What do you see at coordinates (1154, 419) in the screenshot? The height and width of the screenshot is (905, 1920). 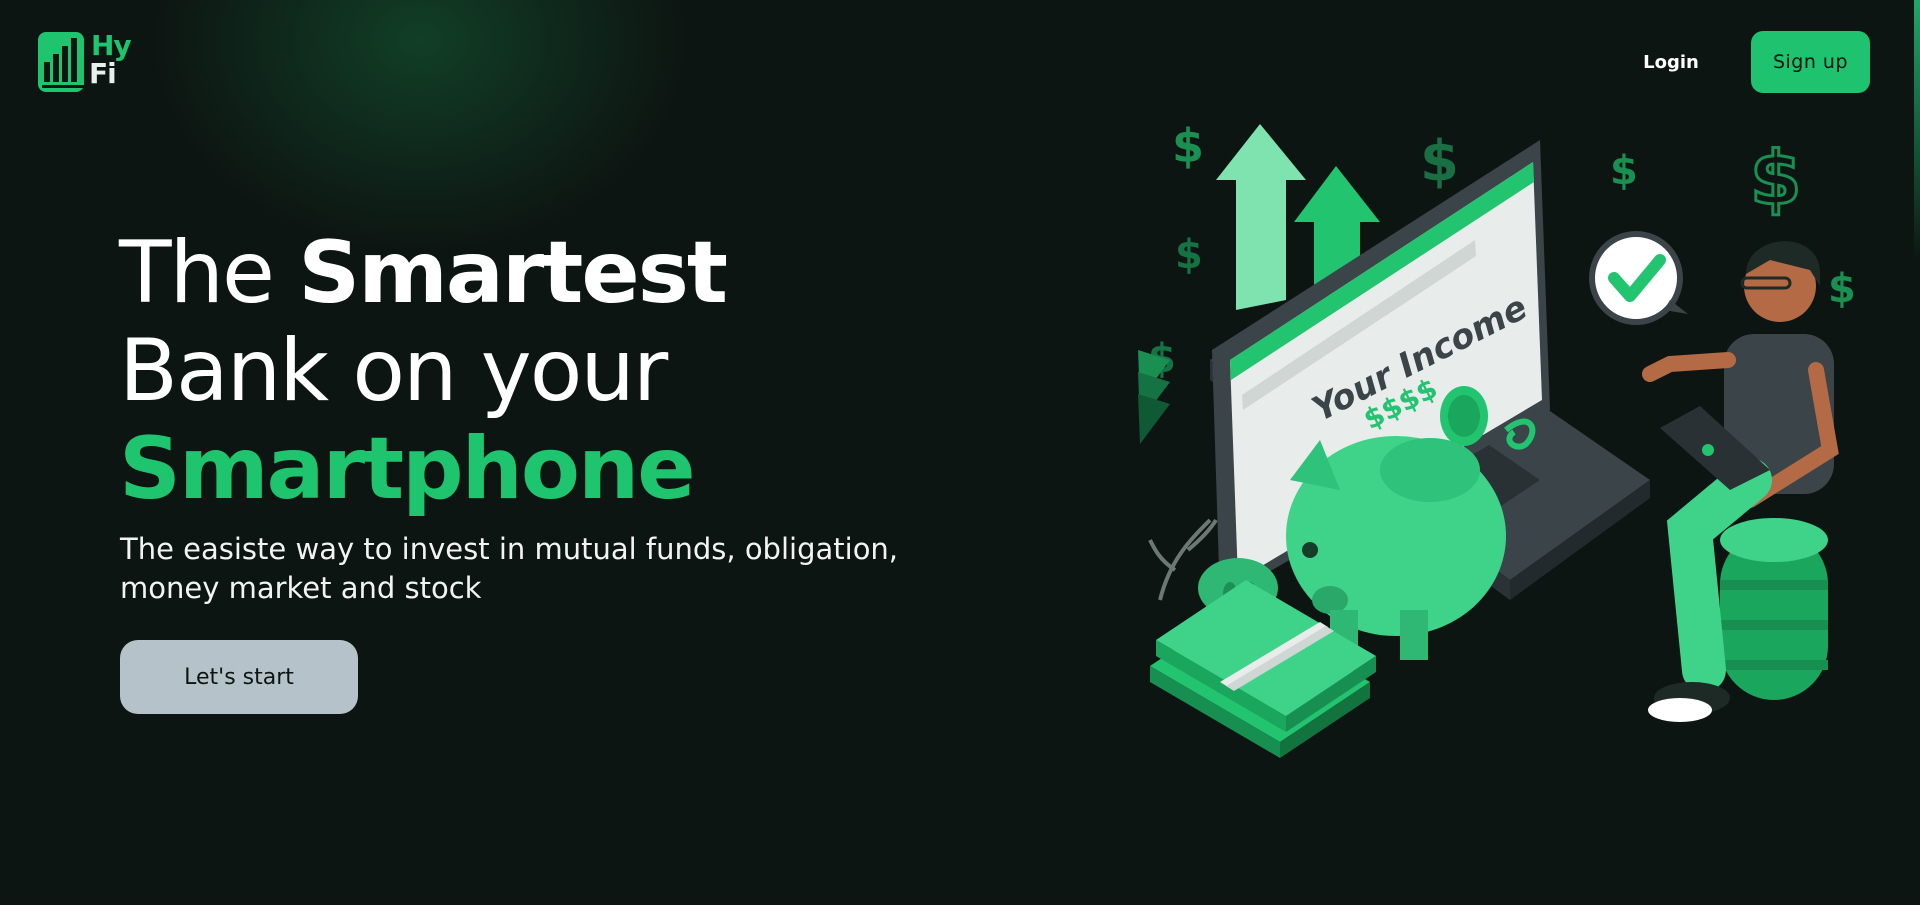 I see `plant-icon` at bounding box center [1154, 419].